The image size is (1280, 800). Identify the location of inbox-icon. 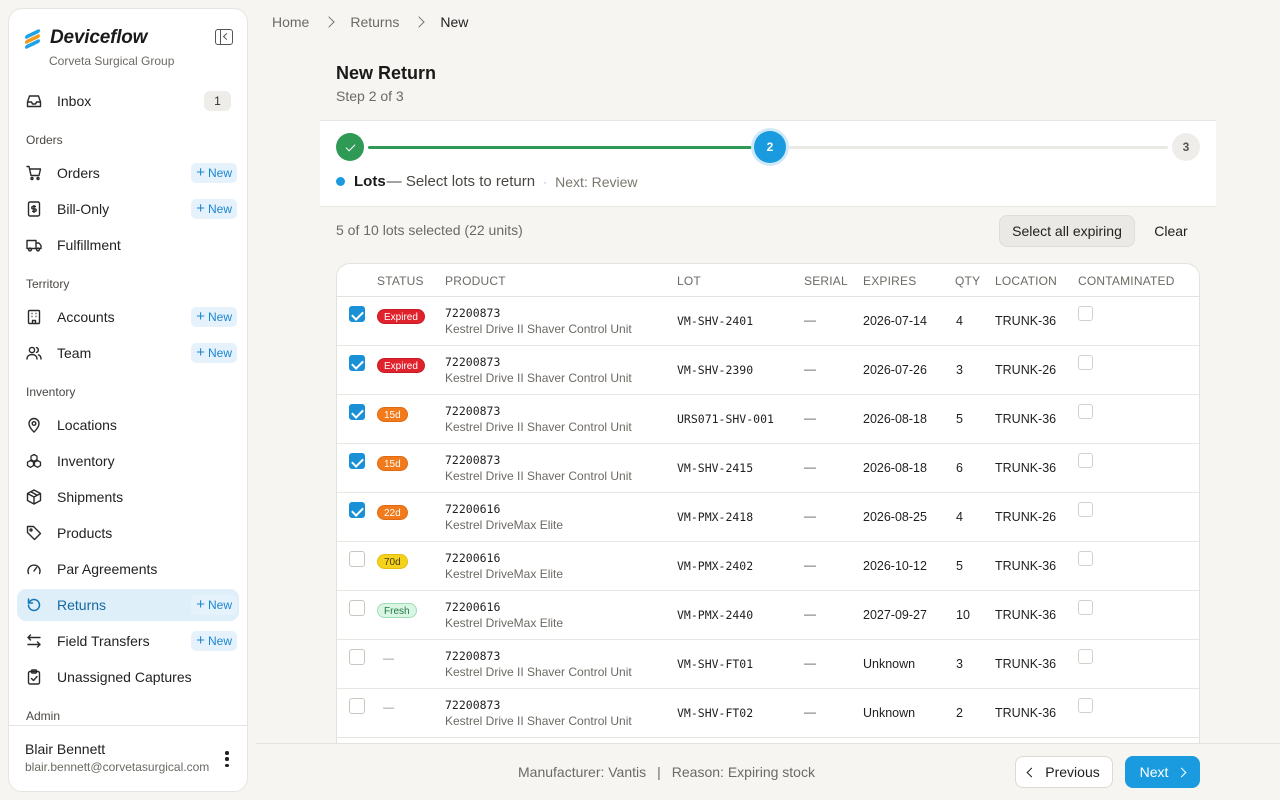
(34, 101).